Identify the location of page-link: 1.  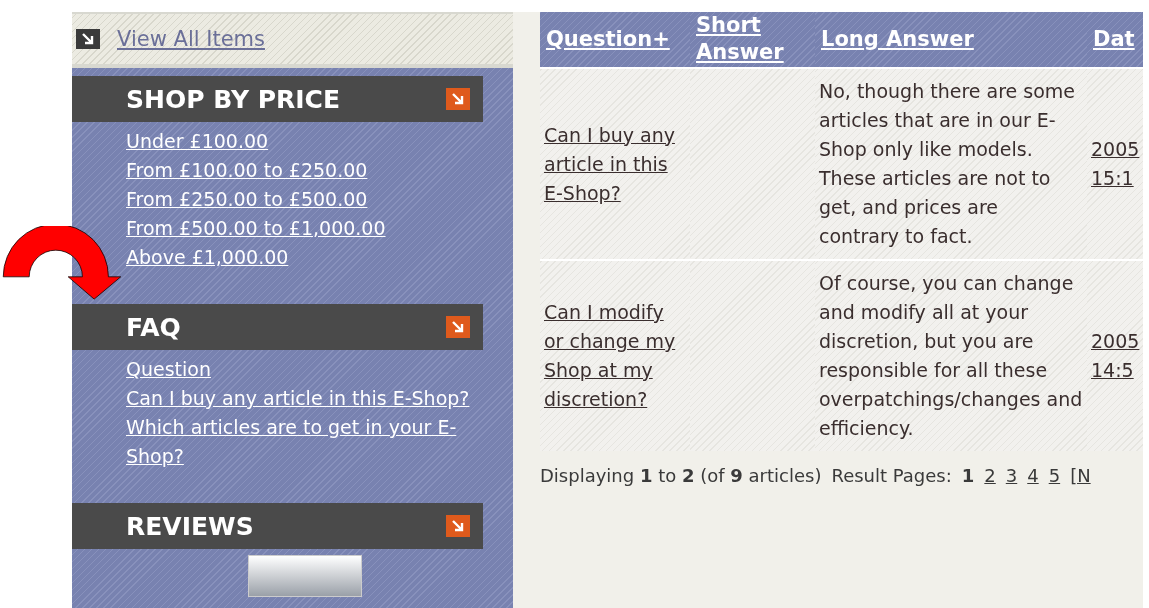
(968, 475).